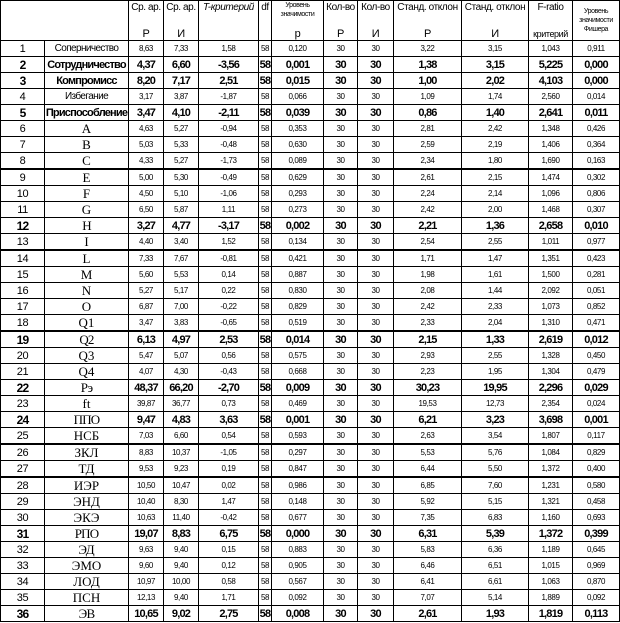 Image resolution: width=620 pixels, height=623 pixels. What do you see at coordinates (146, 565) in the screenshot?
I see `mean-r: 9,60` at bounding box center [146, 565].